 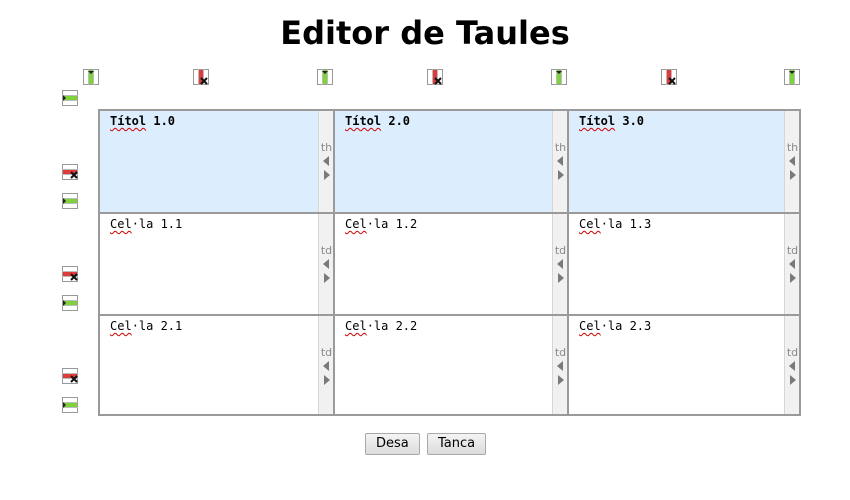 What do you see at coordinates (392, 326) in the screenshot?
I see `cell-text: ·la 2.2` at bounding box center [392, 326].